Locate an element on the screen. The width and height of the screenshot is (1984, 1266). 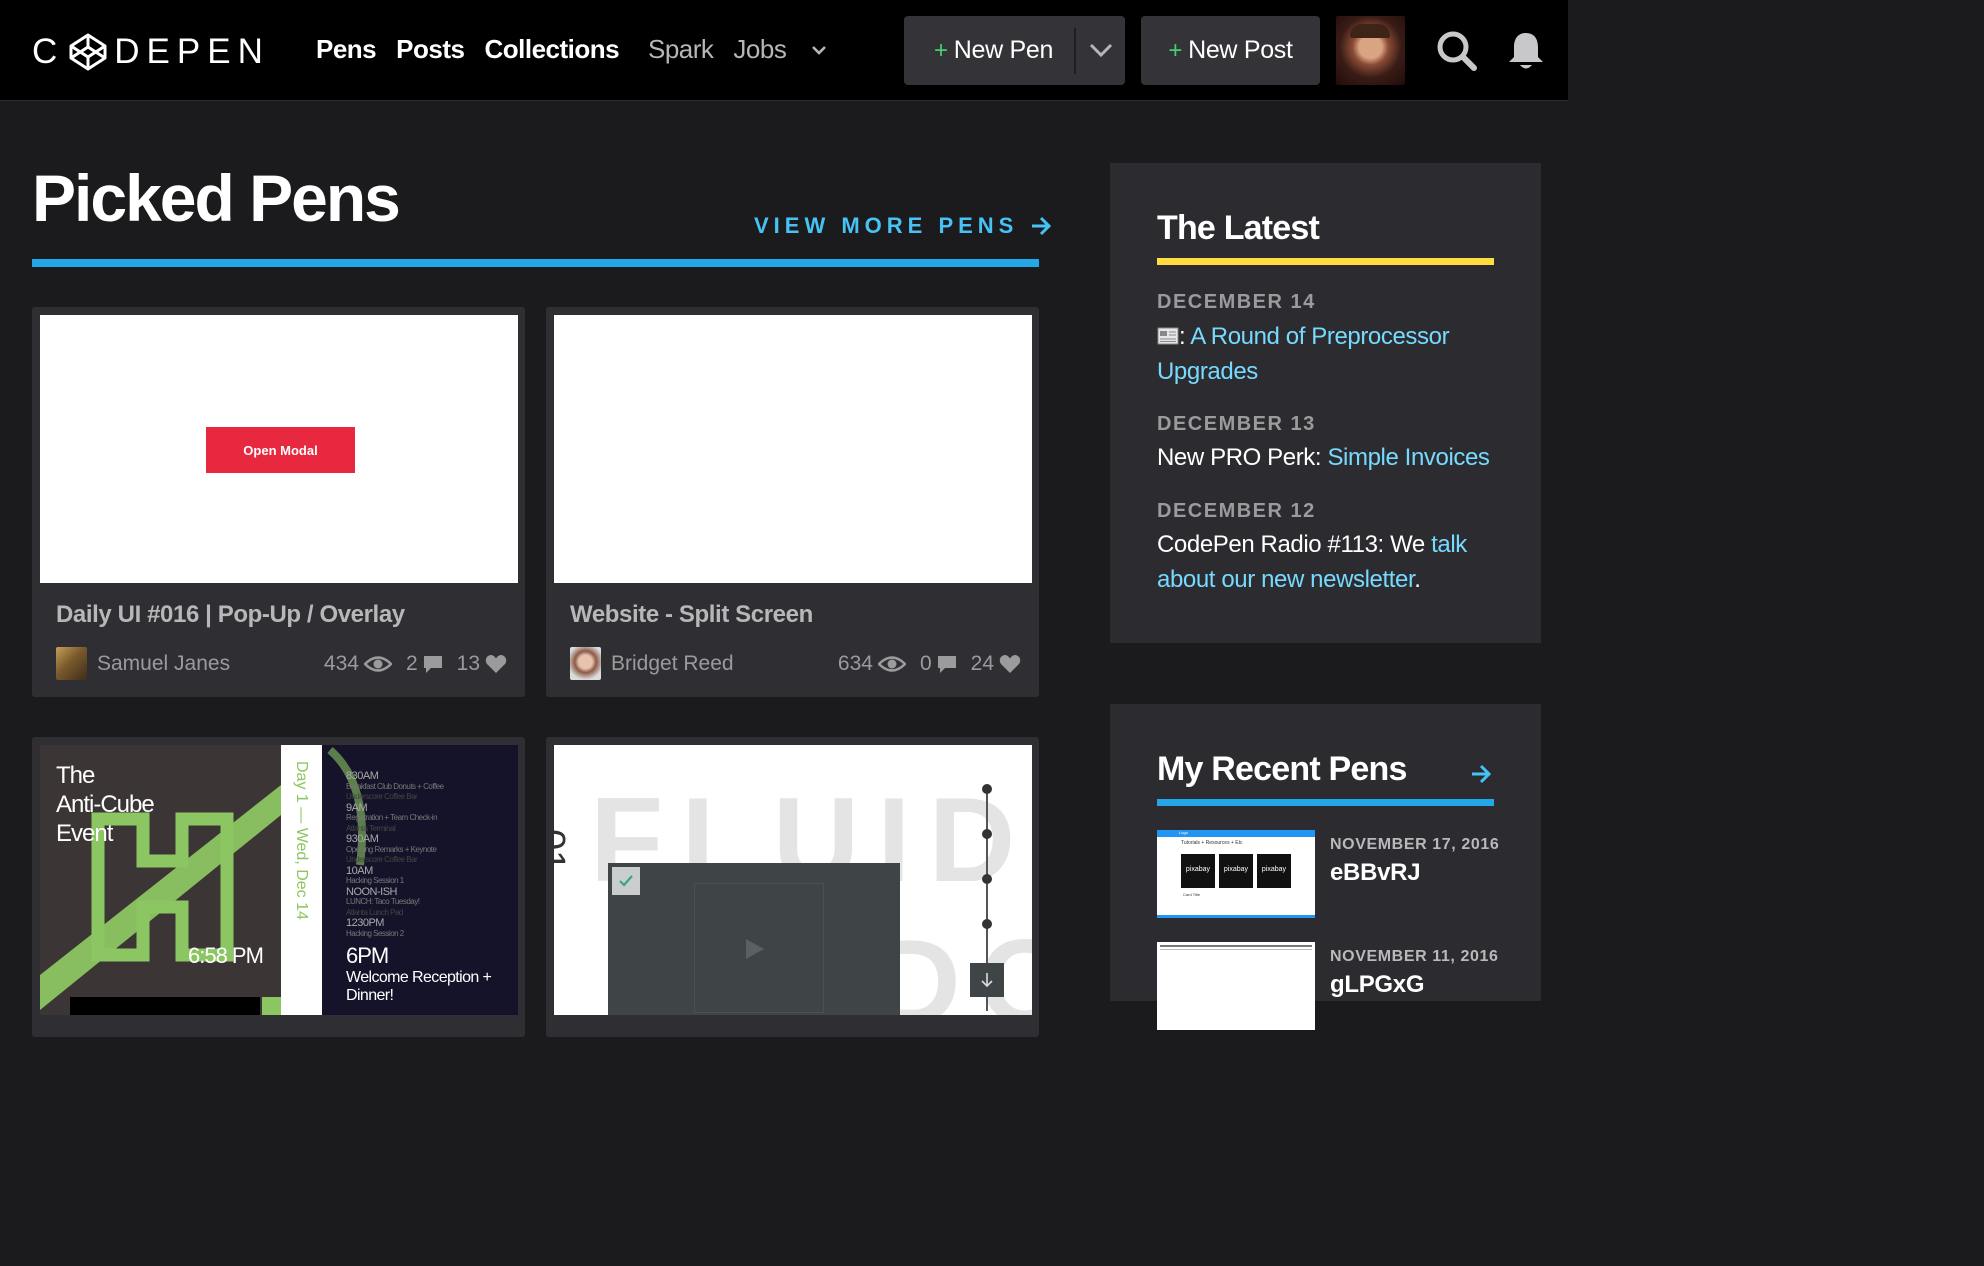
page-title: Picked Pens is located at coordinates (216, 198).